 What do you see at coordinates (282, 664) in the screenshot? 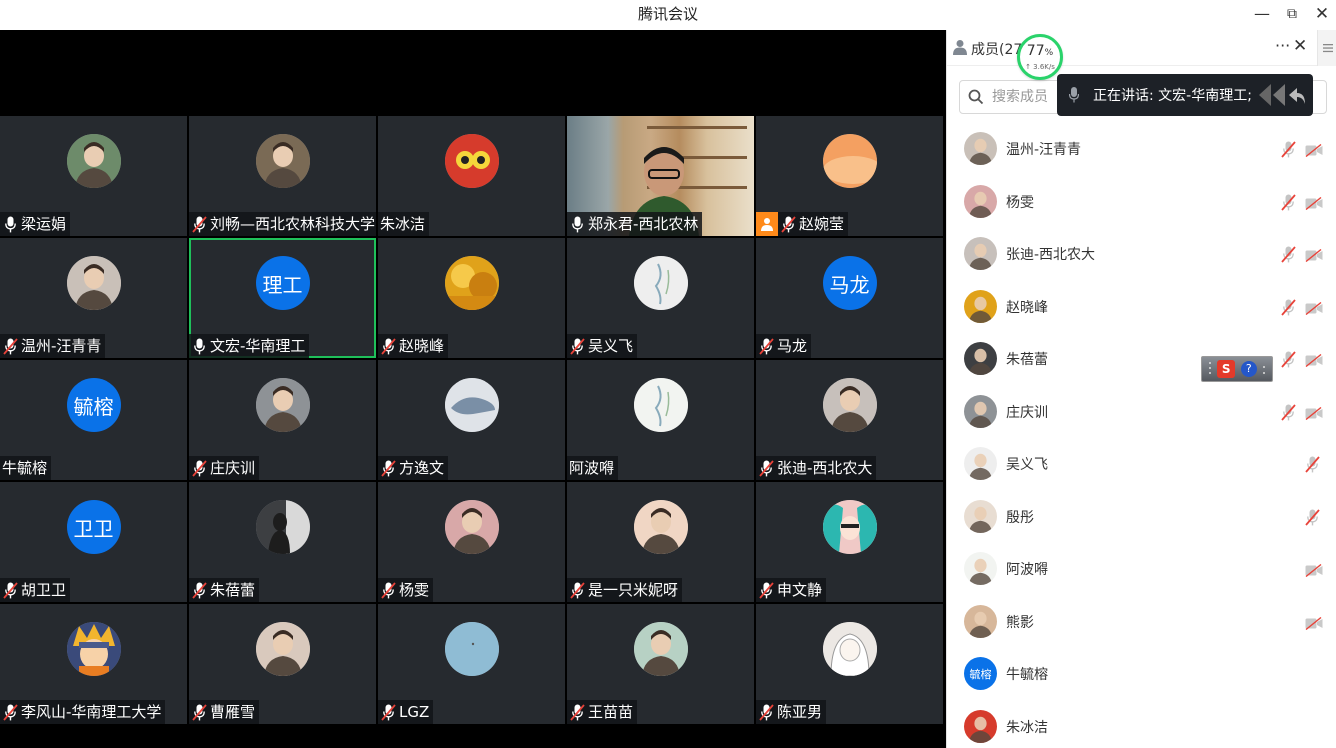
I see `video-tile: 曹雁雪` at bounding box center [282, 664].